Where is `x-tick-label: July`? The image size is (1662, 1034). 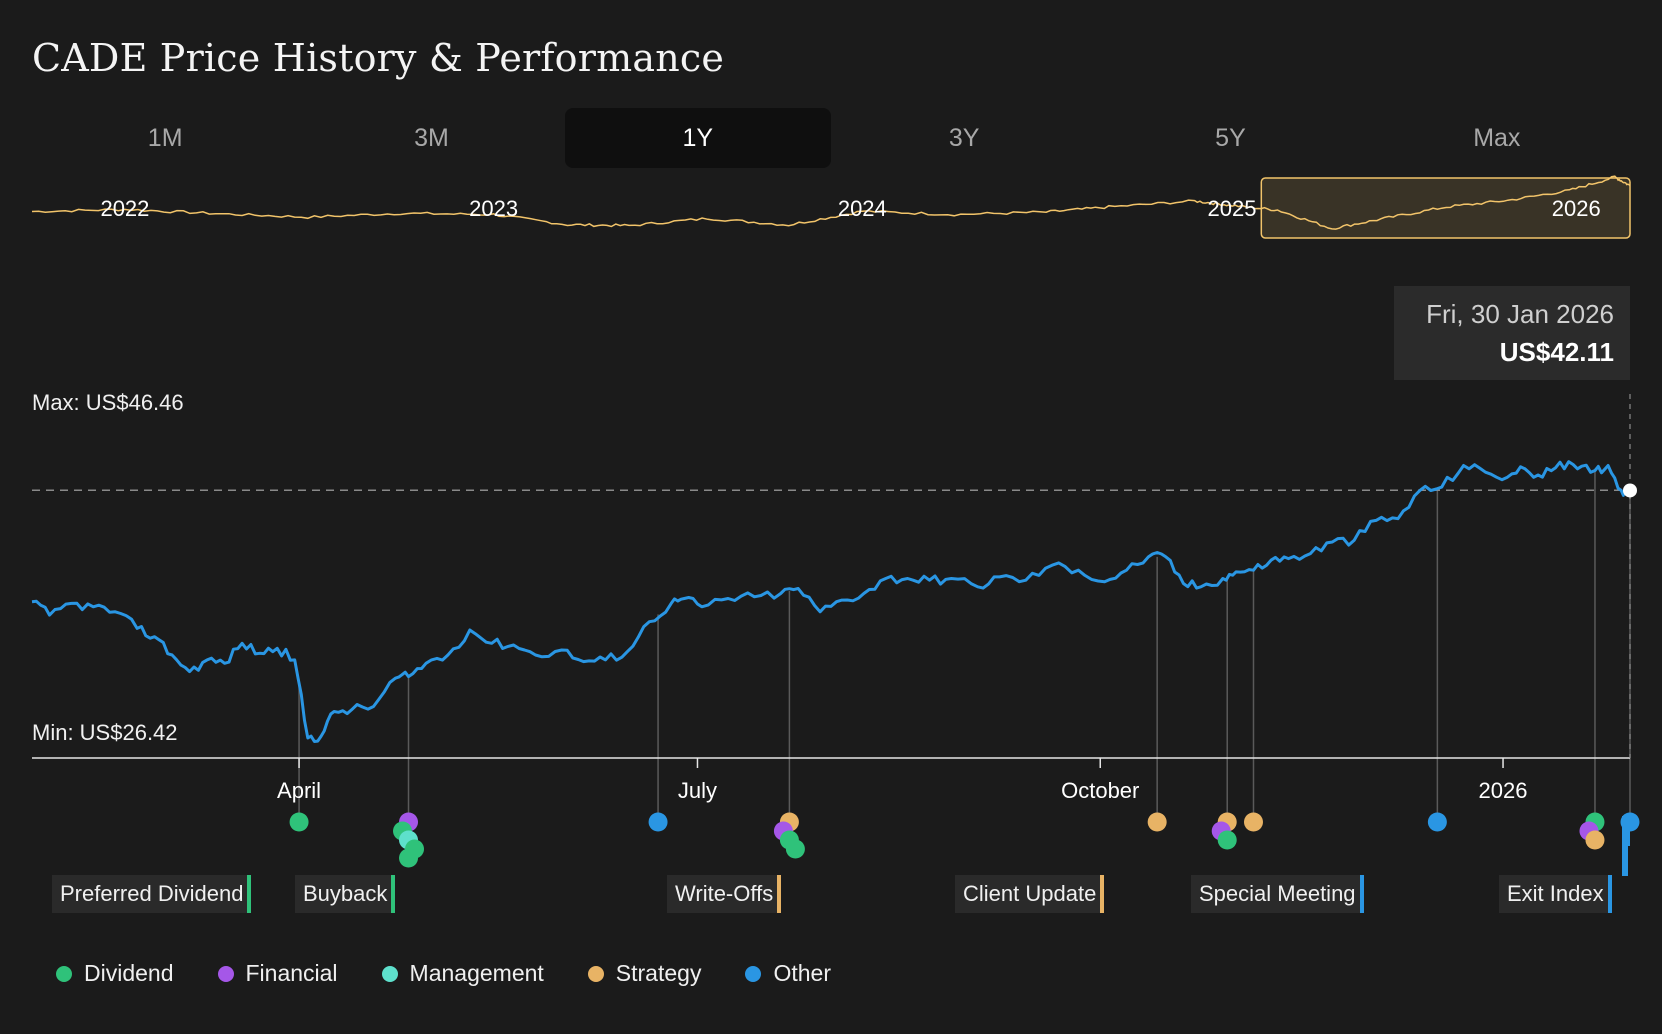 x-tick-label: July is located at coordinates (697, 790).